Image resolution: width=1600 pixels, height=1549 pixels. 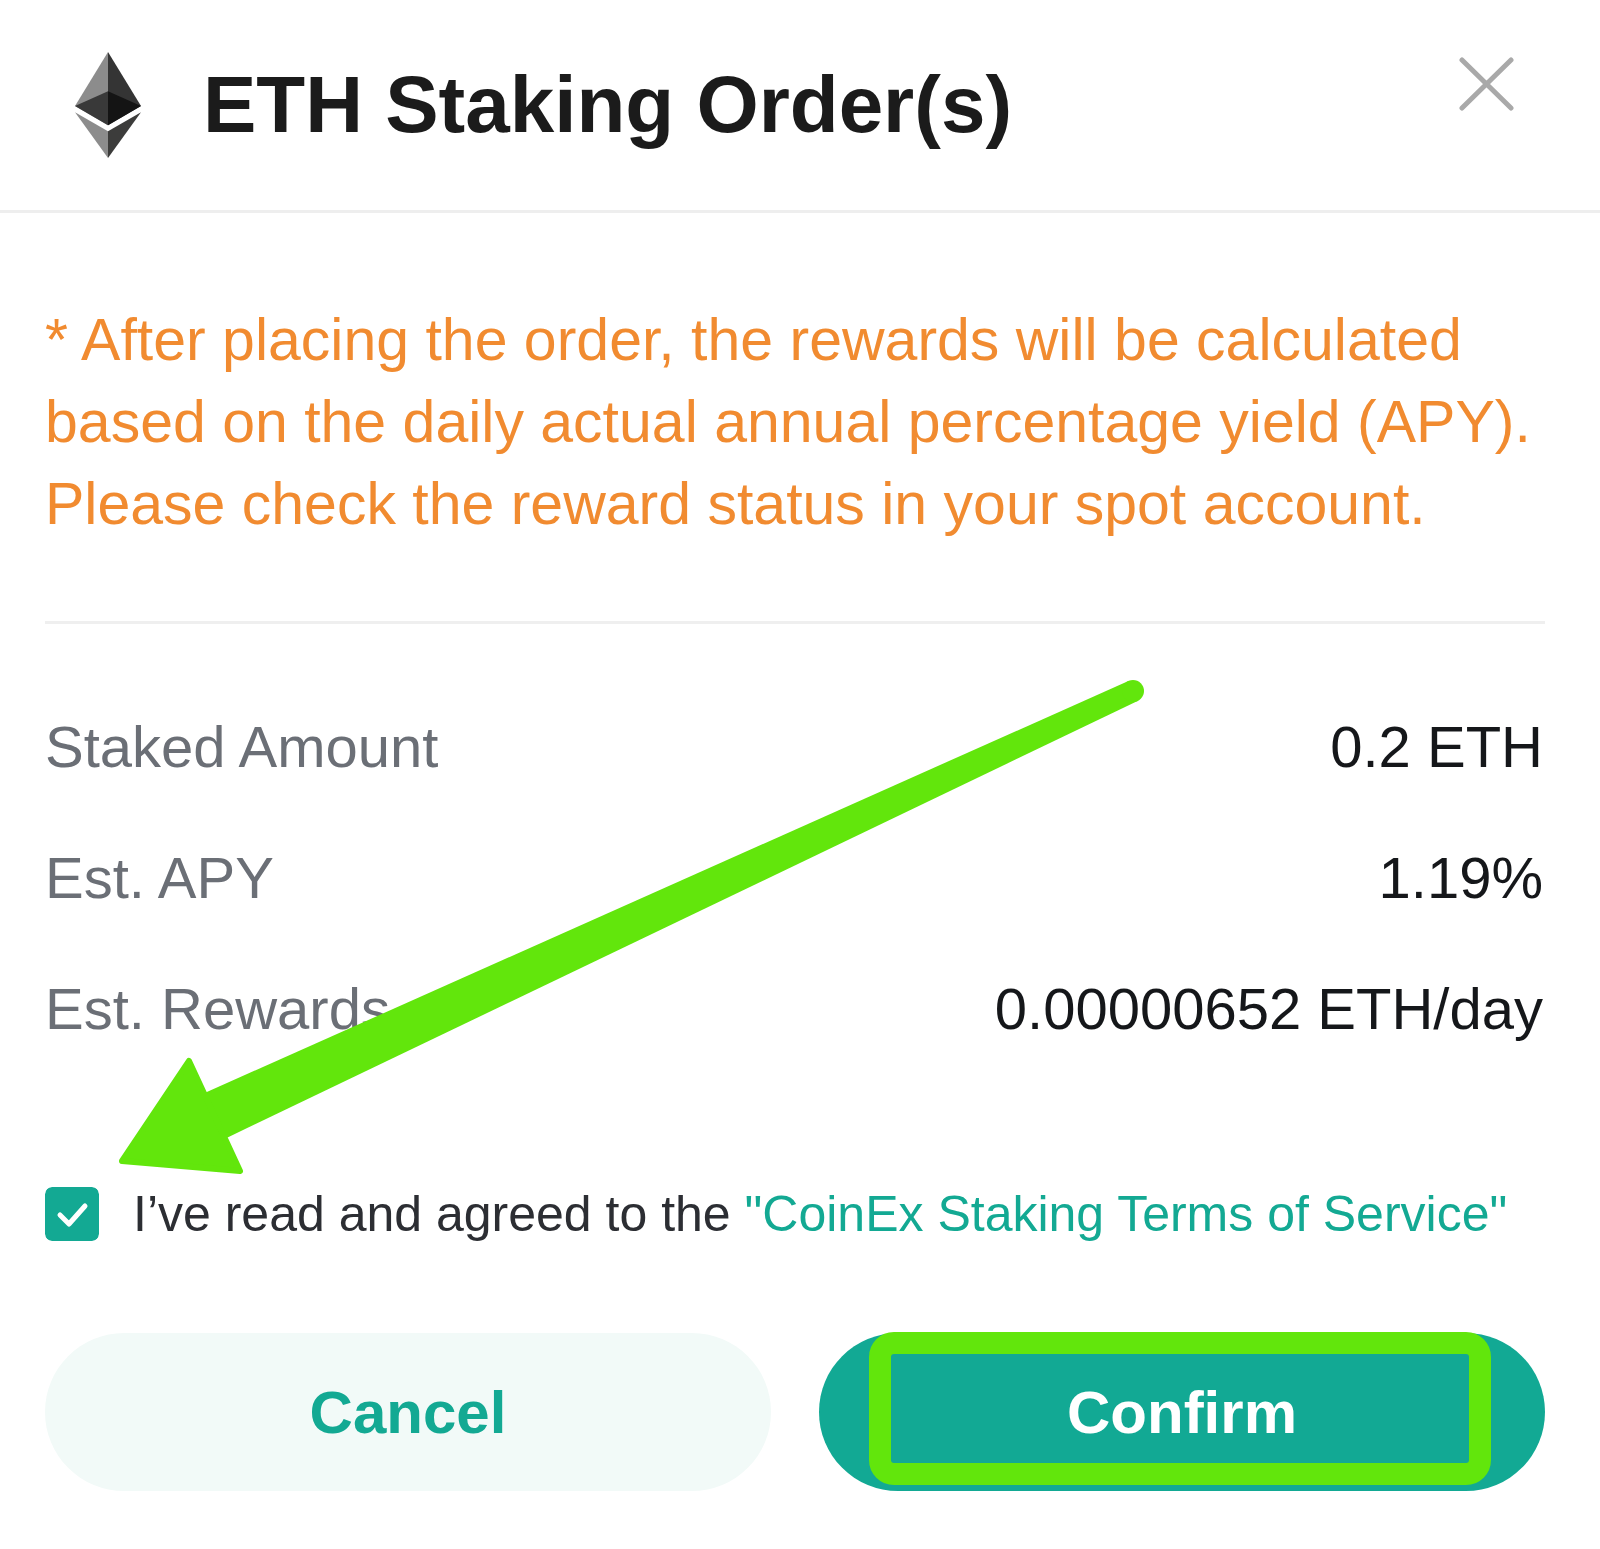 I want to click on detail-value: 0.00000652 ETH/day, so click(x=1268, y=1009).